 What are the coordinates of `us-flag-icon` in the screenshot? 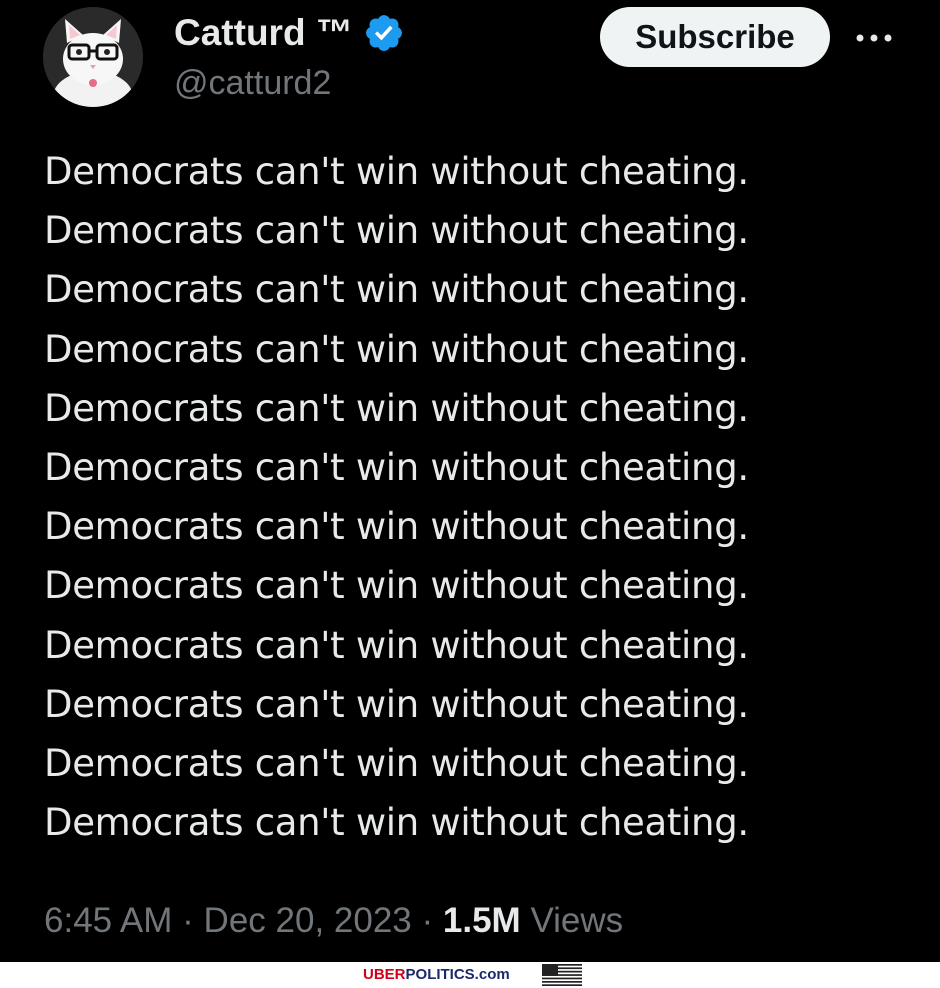 It's located at (562, 975).